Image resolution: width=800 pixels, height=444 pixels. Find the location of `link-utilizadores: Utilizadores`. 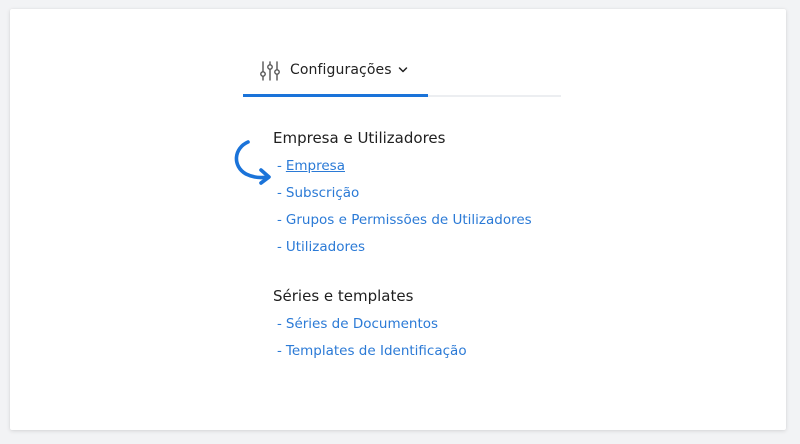

link-utilizadores: Utilizadores is located at coordinates (325, 247).